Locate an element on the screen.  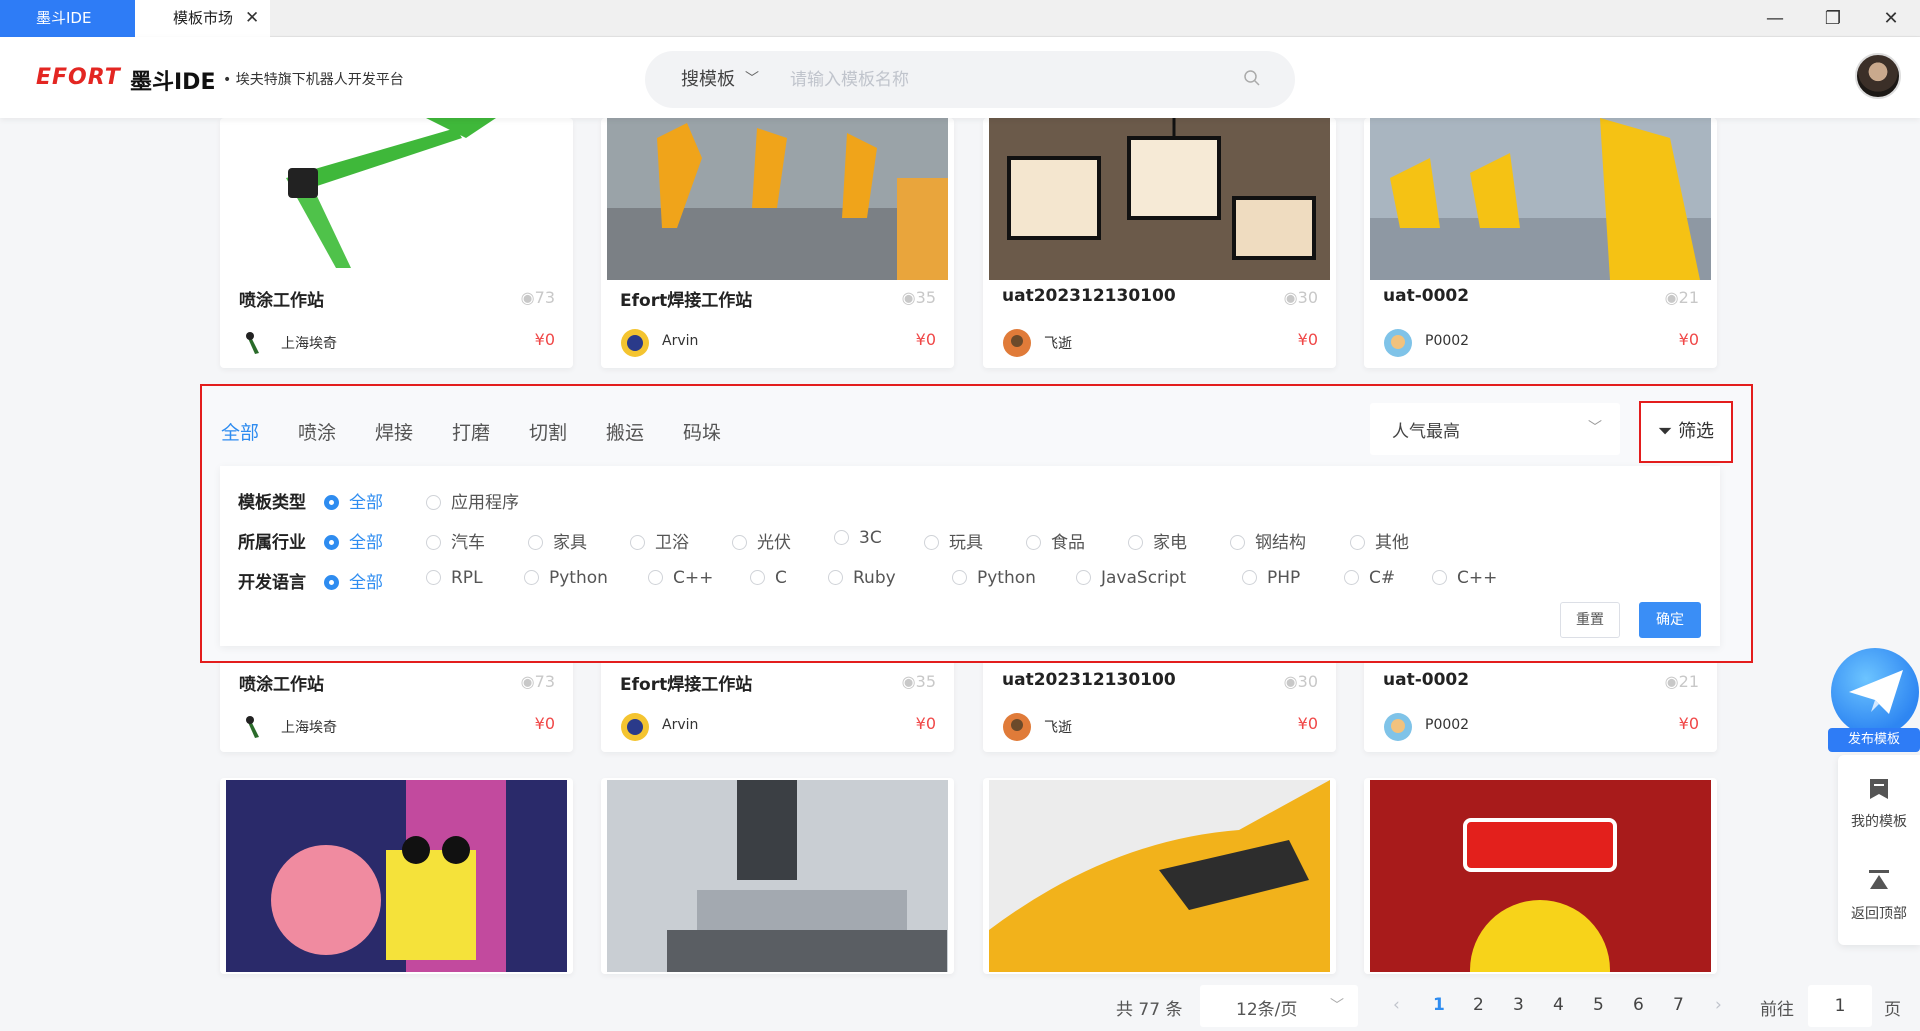
tab-app: 墨斗IDE is located at coordinates (67, 18).